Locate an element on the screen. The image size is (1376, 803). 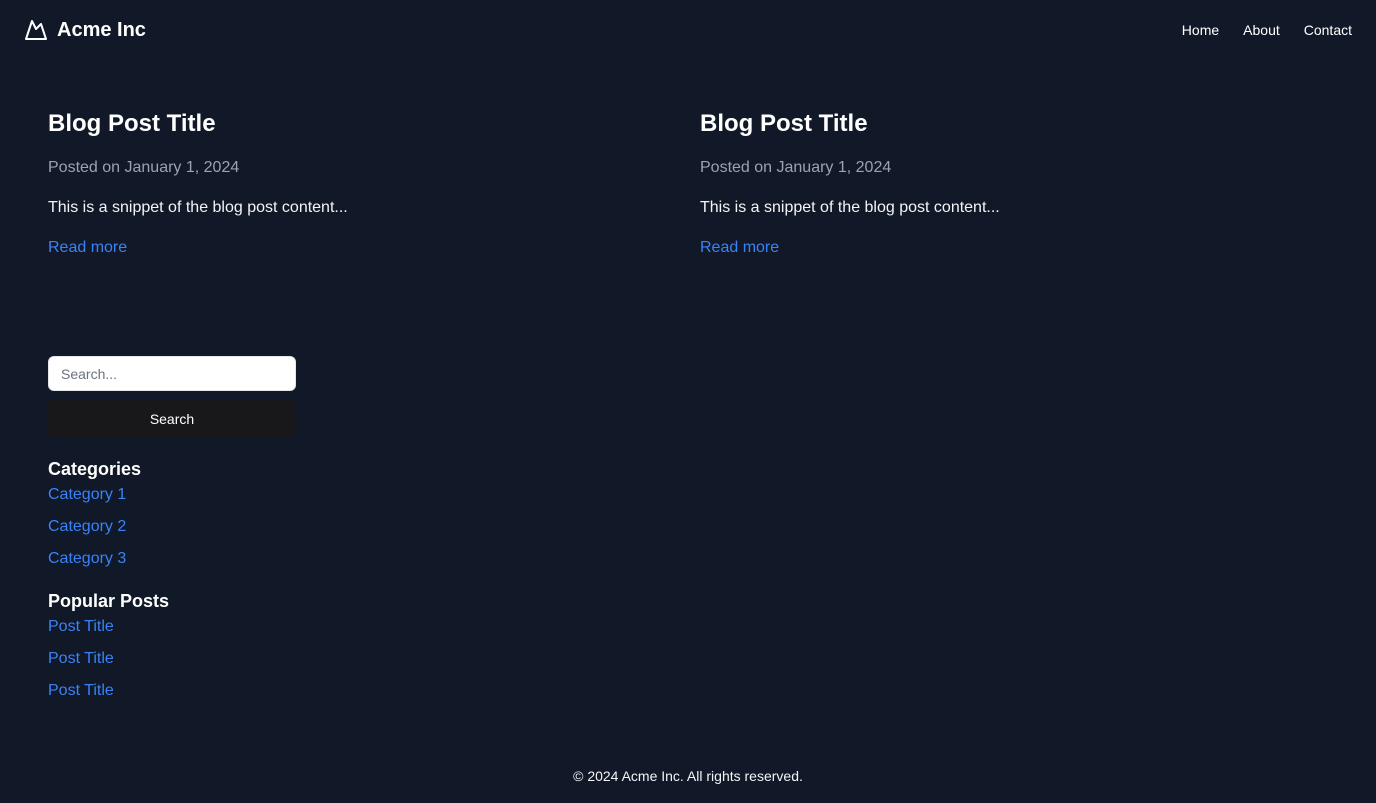
categories-heading: Categories is located at coordinates (95, 469).